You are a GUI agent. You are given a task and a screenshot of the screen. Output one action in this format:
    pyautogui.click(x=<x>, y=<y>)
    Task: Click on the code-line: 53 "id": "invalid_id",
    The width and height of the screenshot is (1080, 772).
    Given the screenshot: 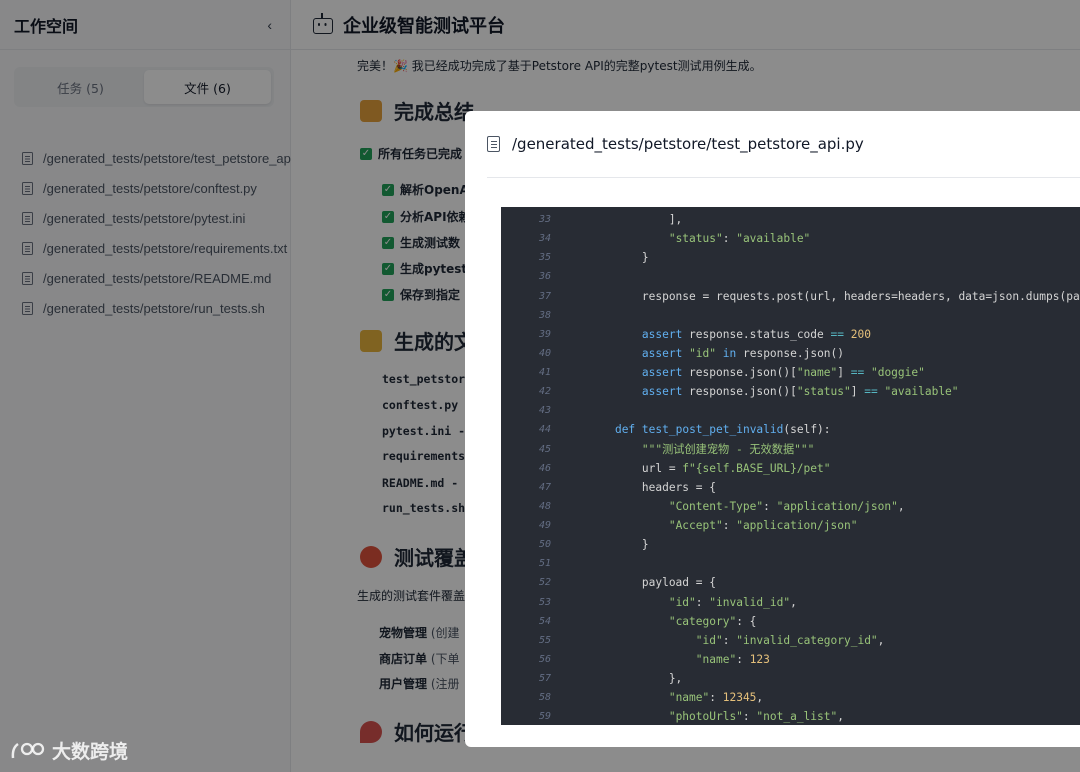 What is the action you would take?
    pyautogui.click(x=790, y=602)
    